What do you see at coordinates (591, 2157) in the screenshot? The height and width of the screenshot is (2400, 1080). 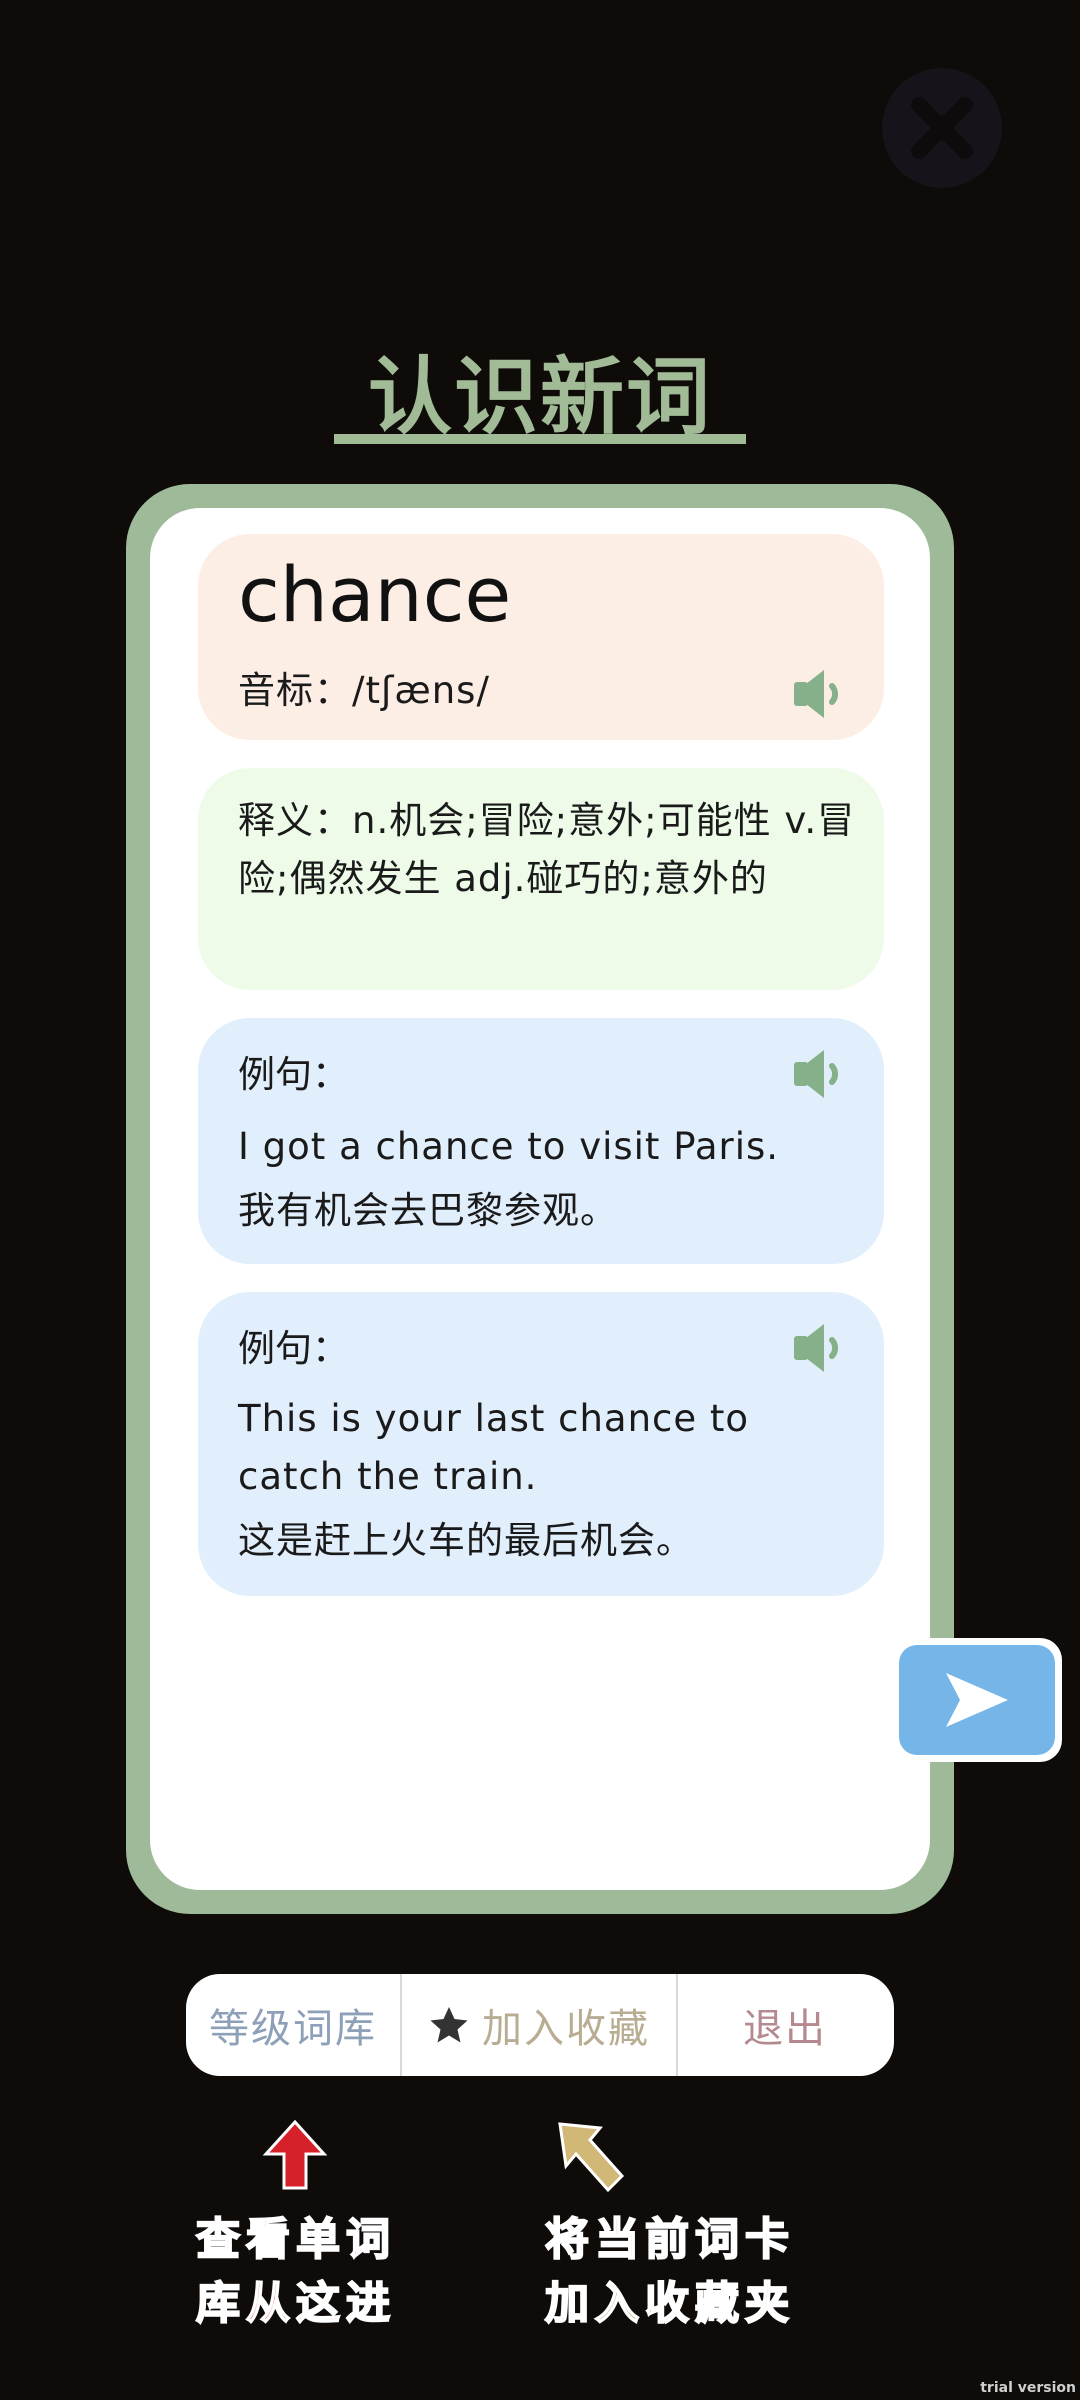 I see `arrow-up-left-icon` at bounding box center [591, 2157].